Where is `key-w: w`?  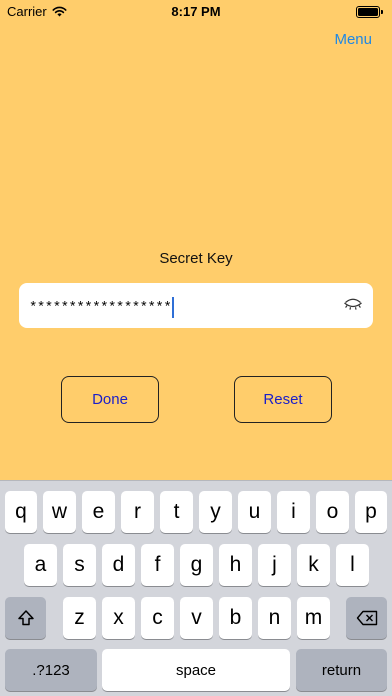
key-w: w is located at coordinates (59, 512).